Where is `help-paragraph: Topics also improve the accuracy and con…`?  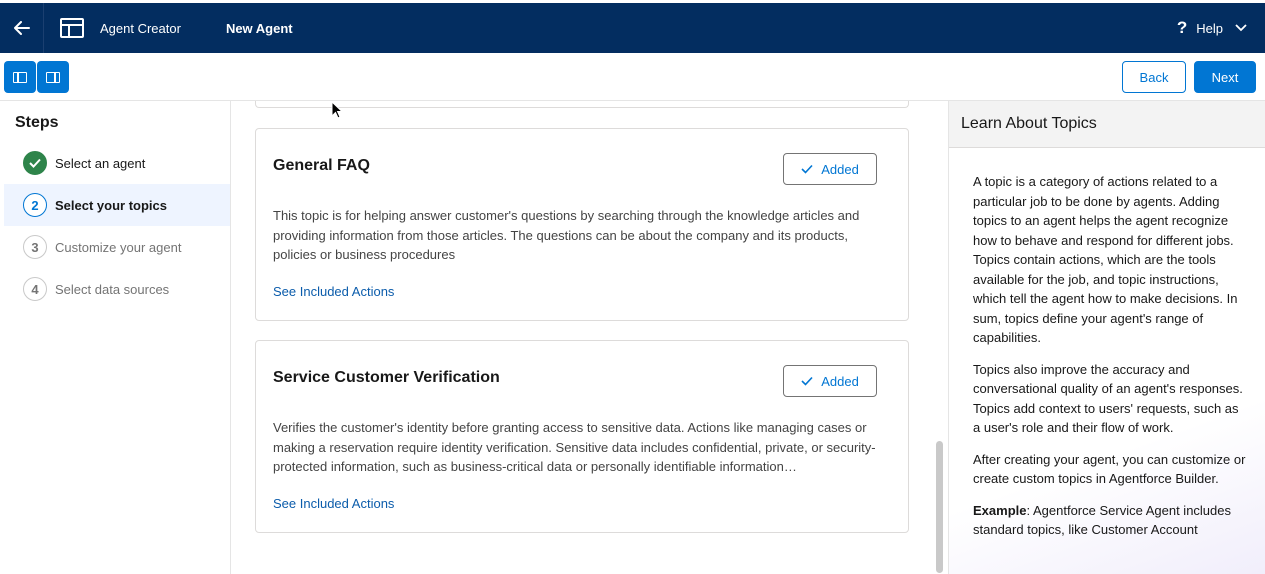 help-paragraph: Topics also improve the accuracy and con… is located at coordinates (1108, 398).